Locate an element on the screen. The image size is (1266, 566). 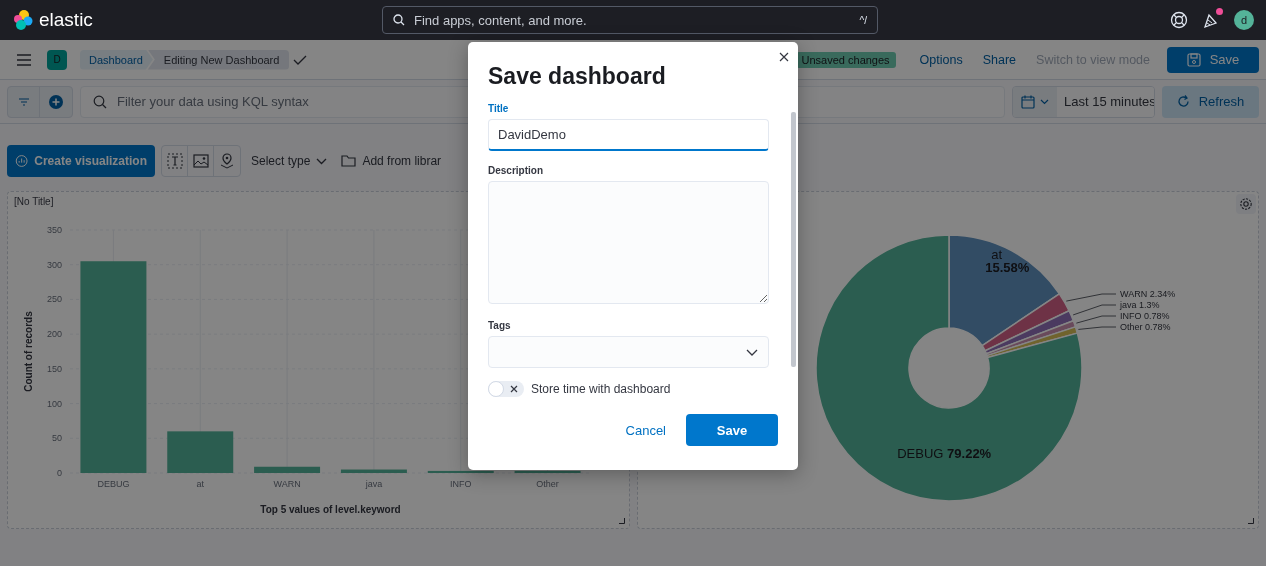
dialog-title: Save dashboard is located at coordinates (577, 76).